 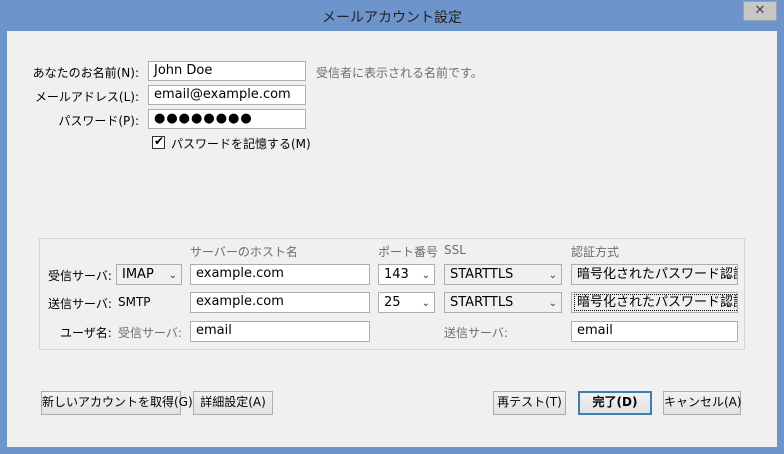 What do you see at coordinates (280, 274) in the screenshot?
I see `incoming-host-input: example.com` at bounding box center [280, 274].